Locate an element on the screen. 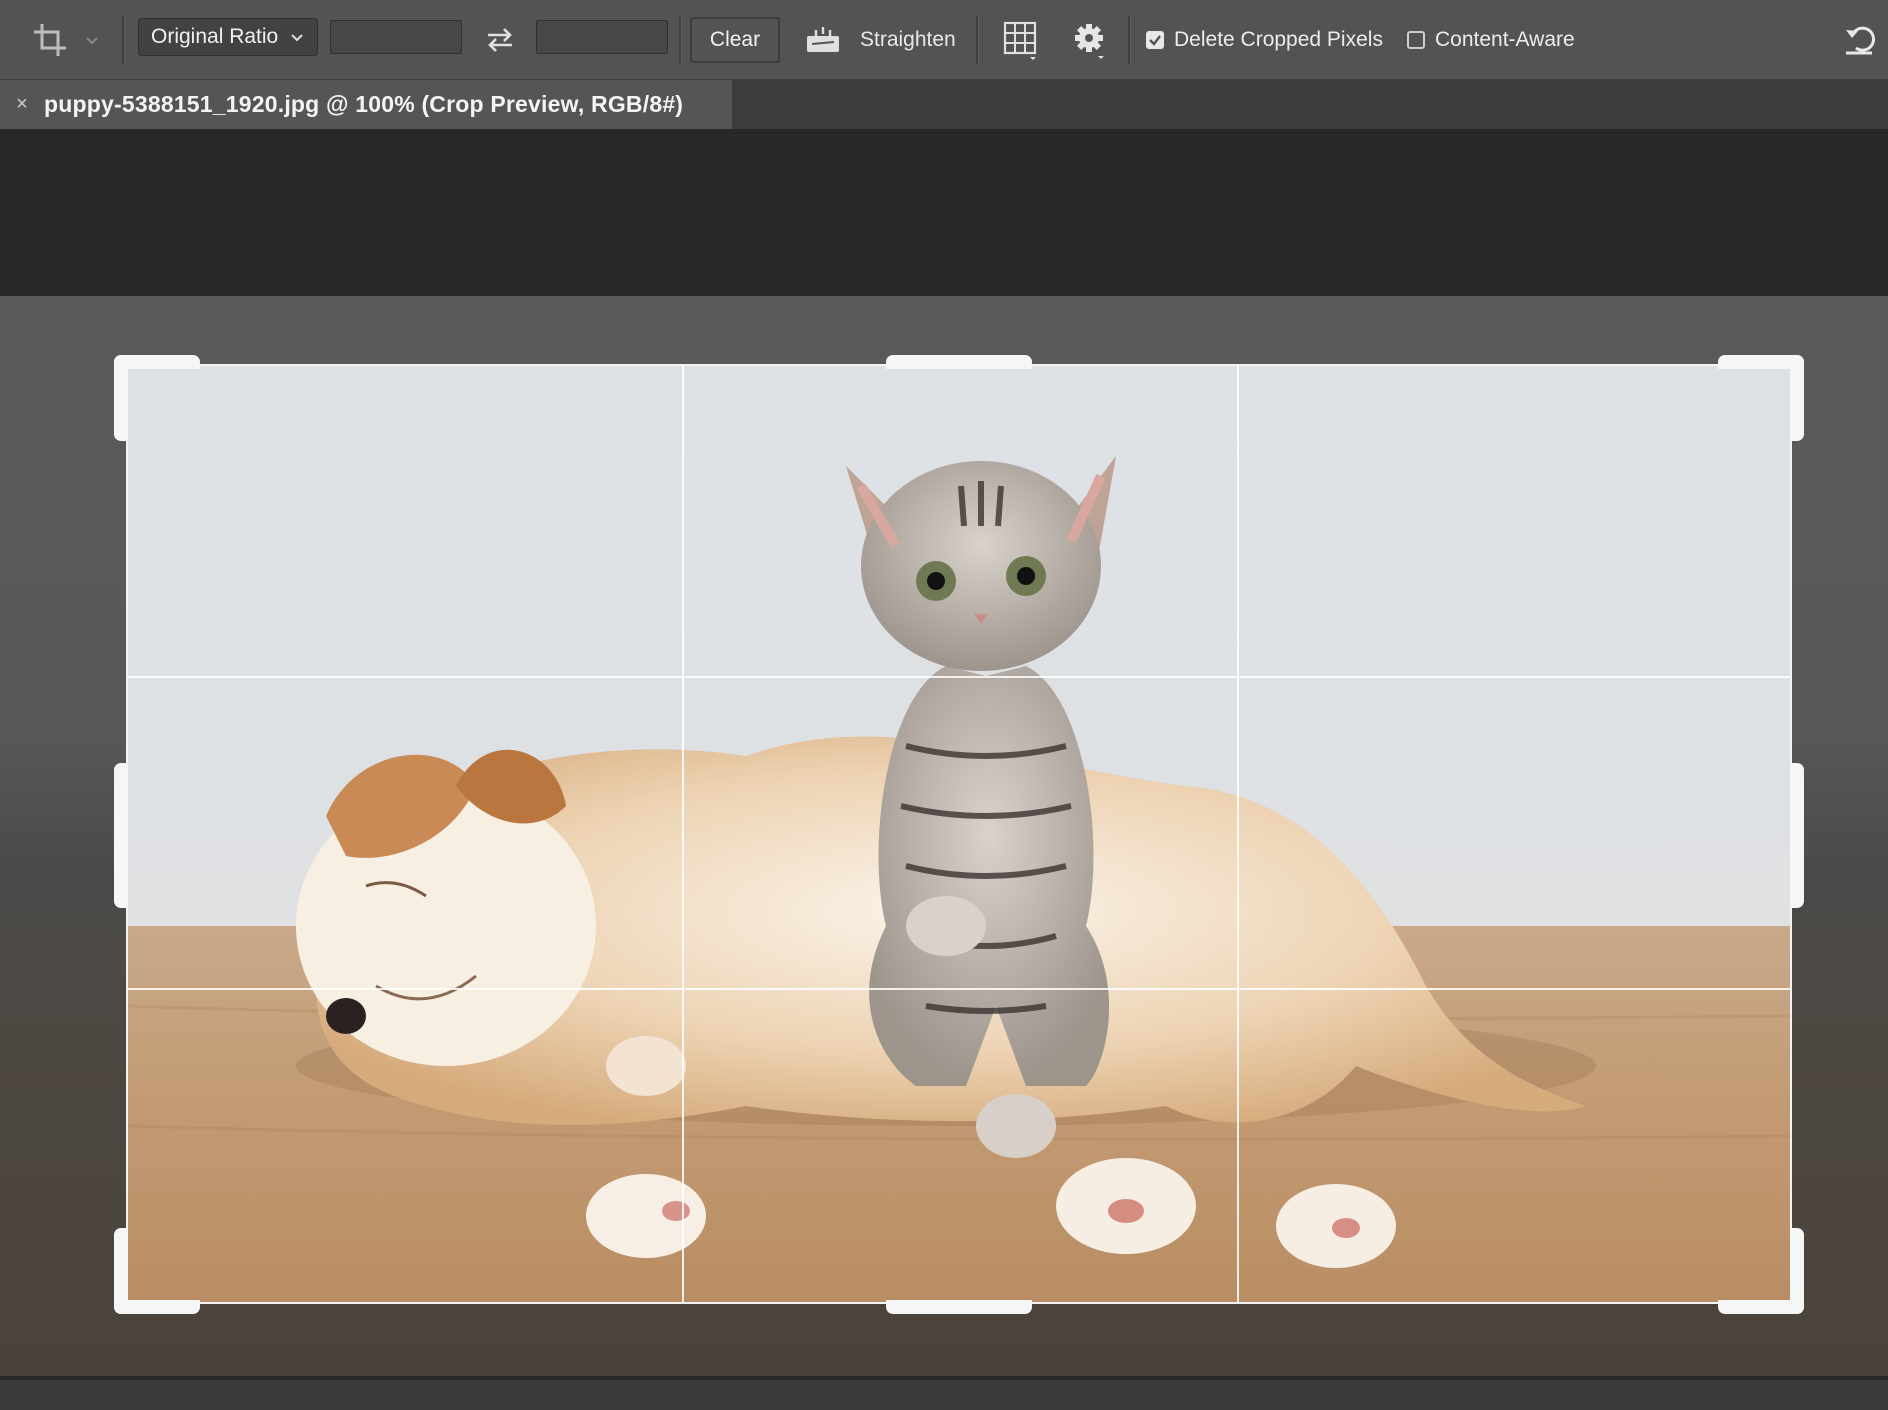  straighten-button: Straighten is located at coordinates (880, 40).